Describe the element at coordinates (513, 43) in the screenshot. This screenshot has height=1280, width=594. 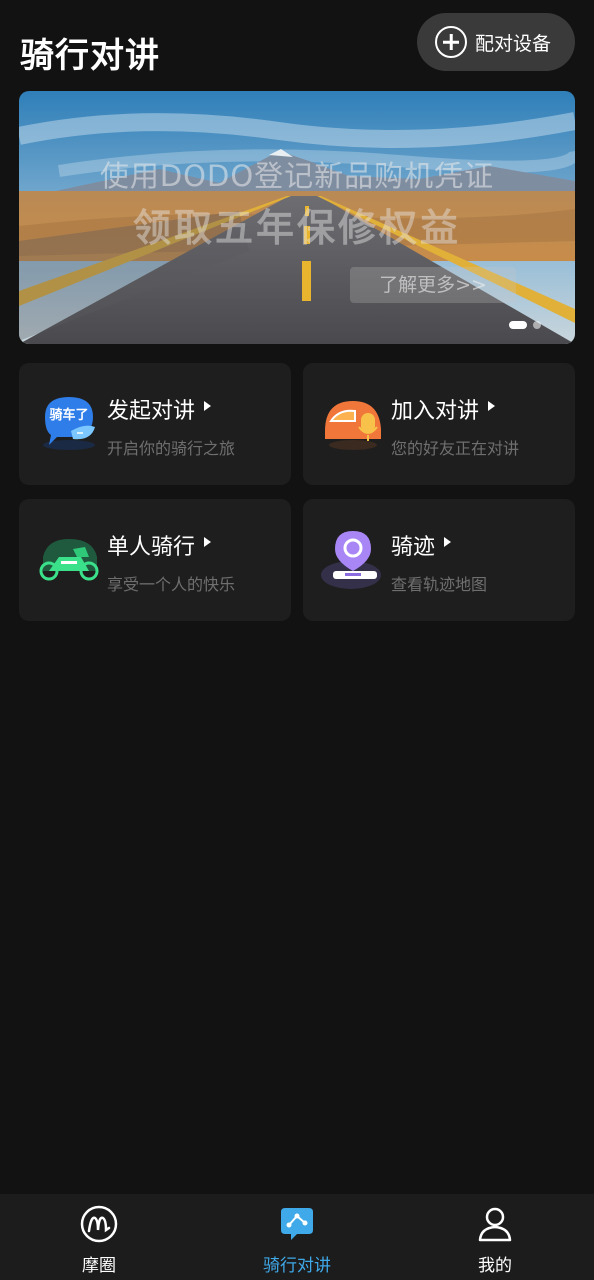
I see `pair-device-label: 配对设备` at that location.